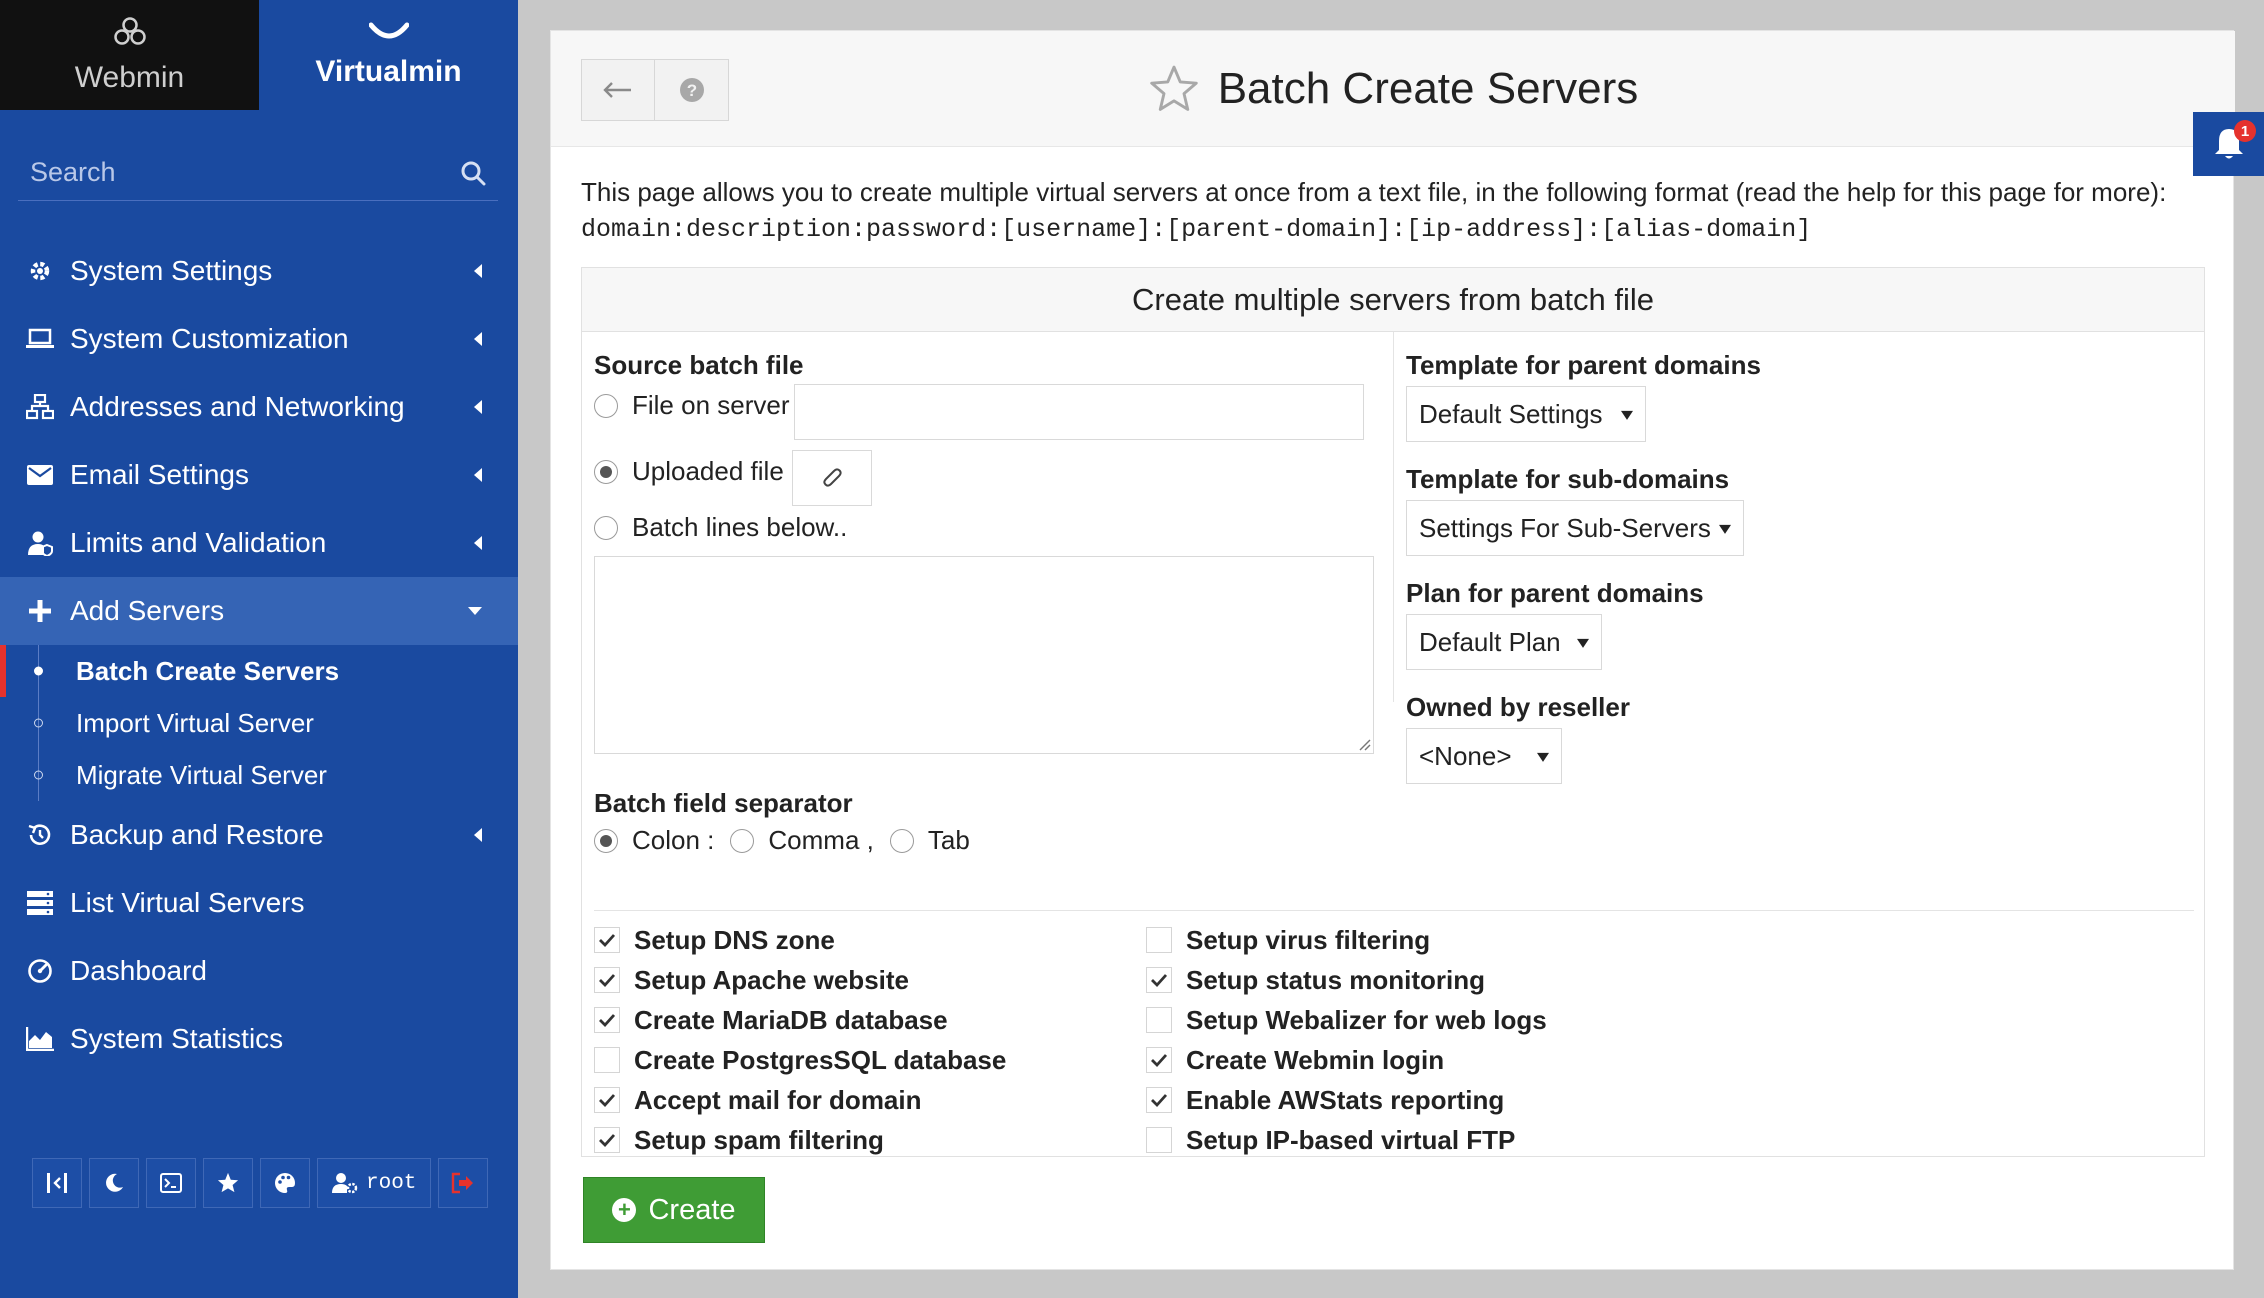 Image resolution: width=2264 pixels, height=1298 pixels. Describe the element at coordinates (1364, 744) in the screenshot. I see `resize-handle-icon` at that location.